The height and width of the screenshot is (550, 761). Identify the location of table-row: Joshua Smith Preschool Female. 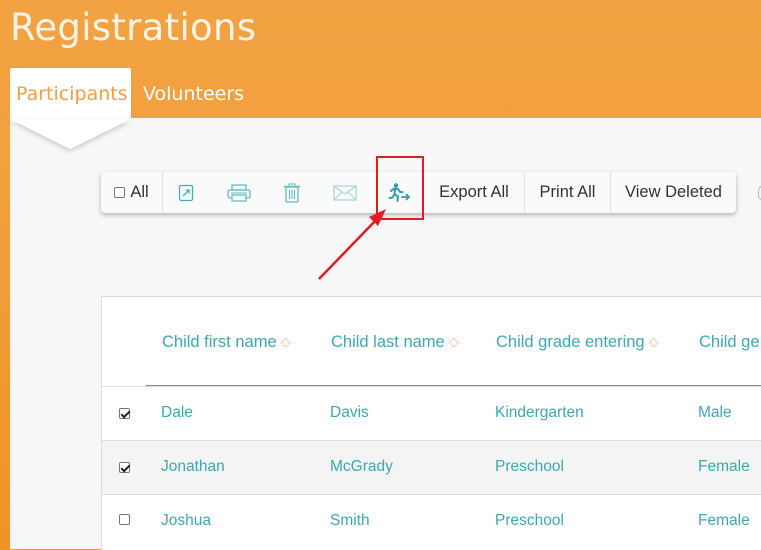
(431, 521).